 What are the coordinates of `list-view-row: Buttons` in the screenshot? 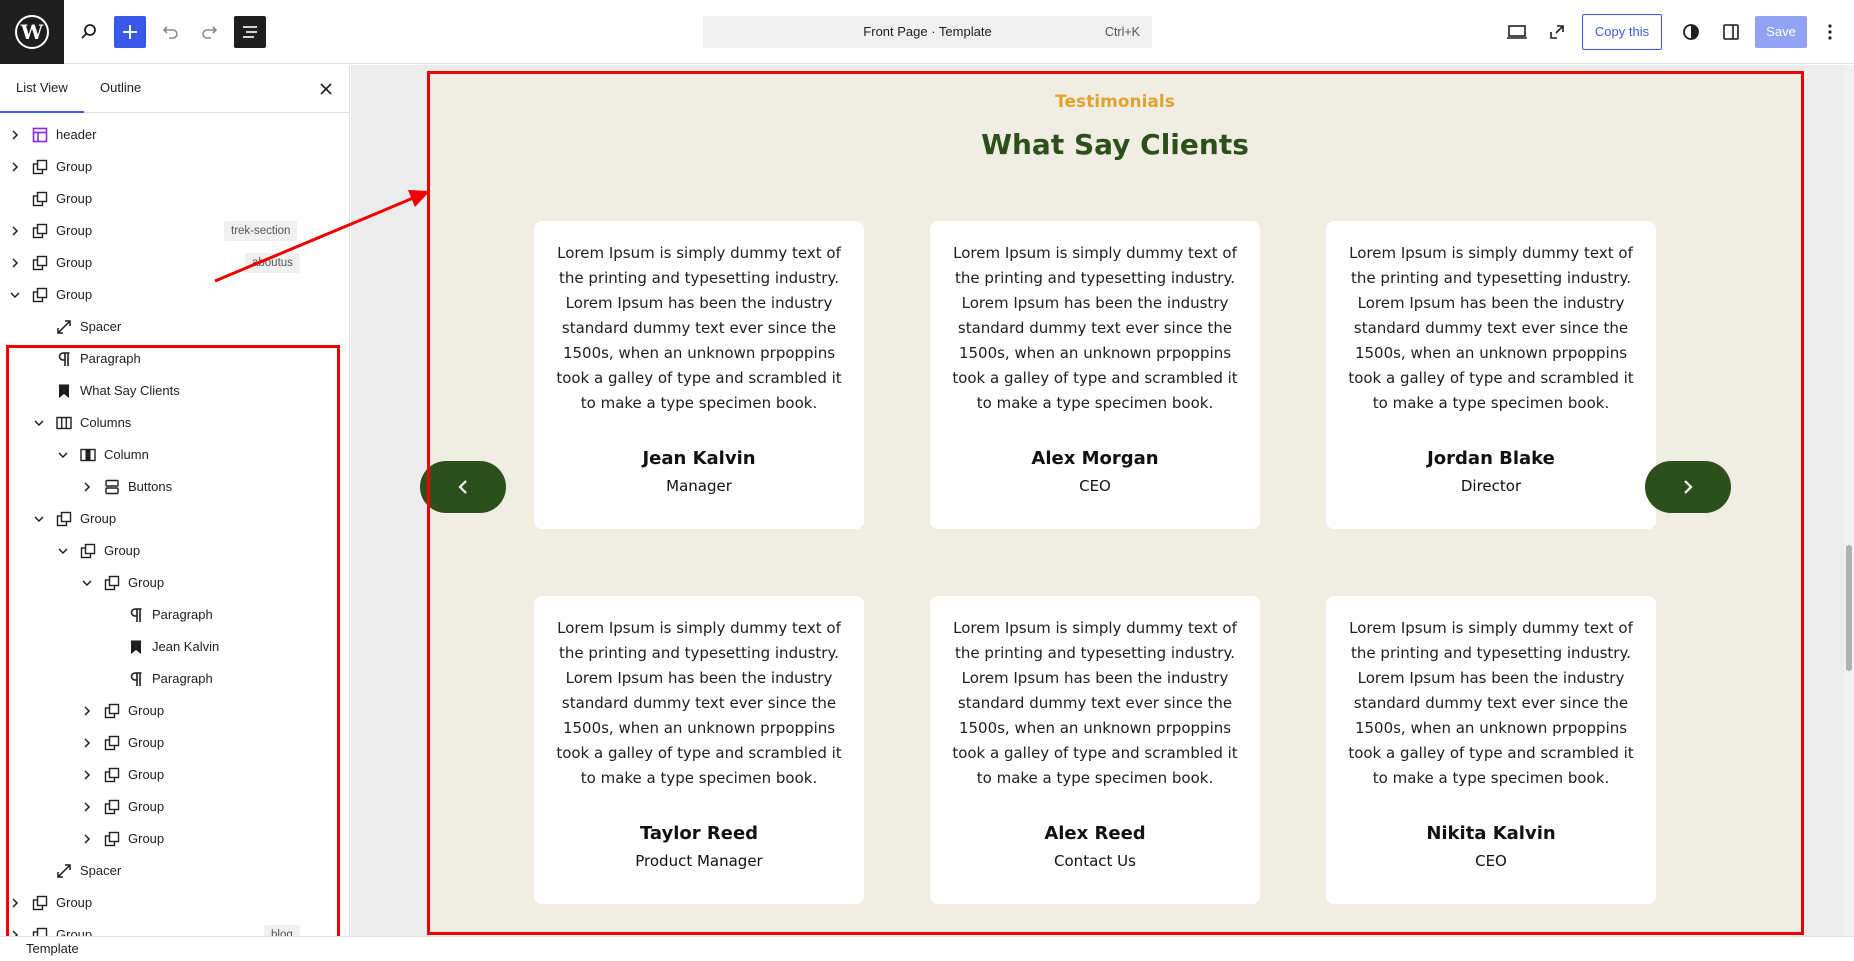 It's located at (174, 487).